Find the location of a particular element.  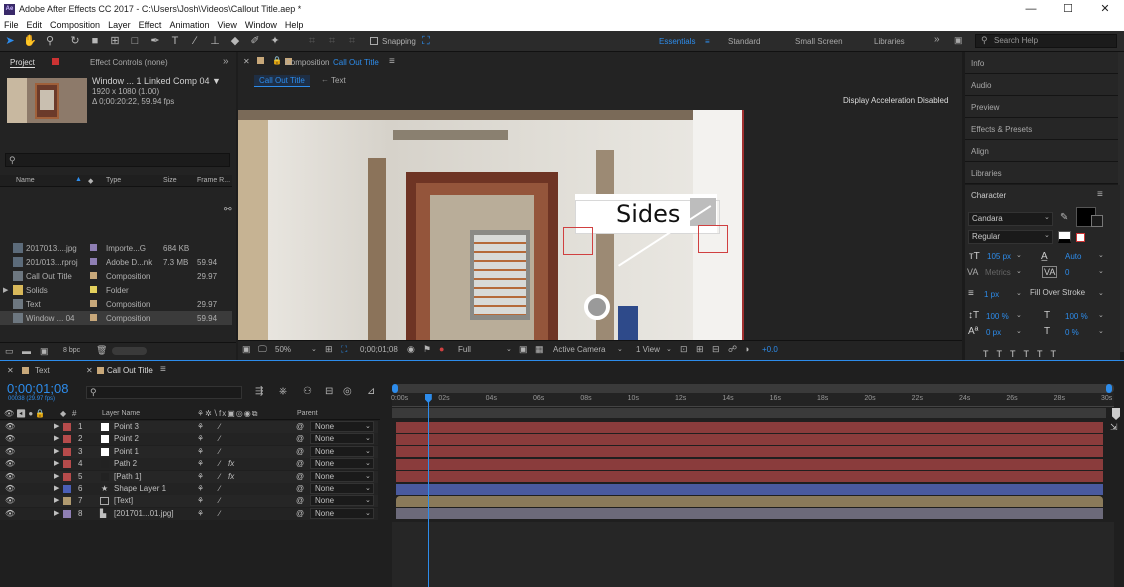

maximize-button: ☐ is located at coordinates (1068, 9).